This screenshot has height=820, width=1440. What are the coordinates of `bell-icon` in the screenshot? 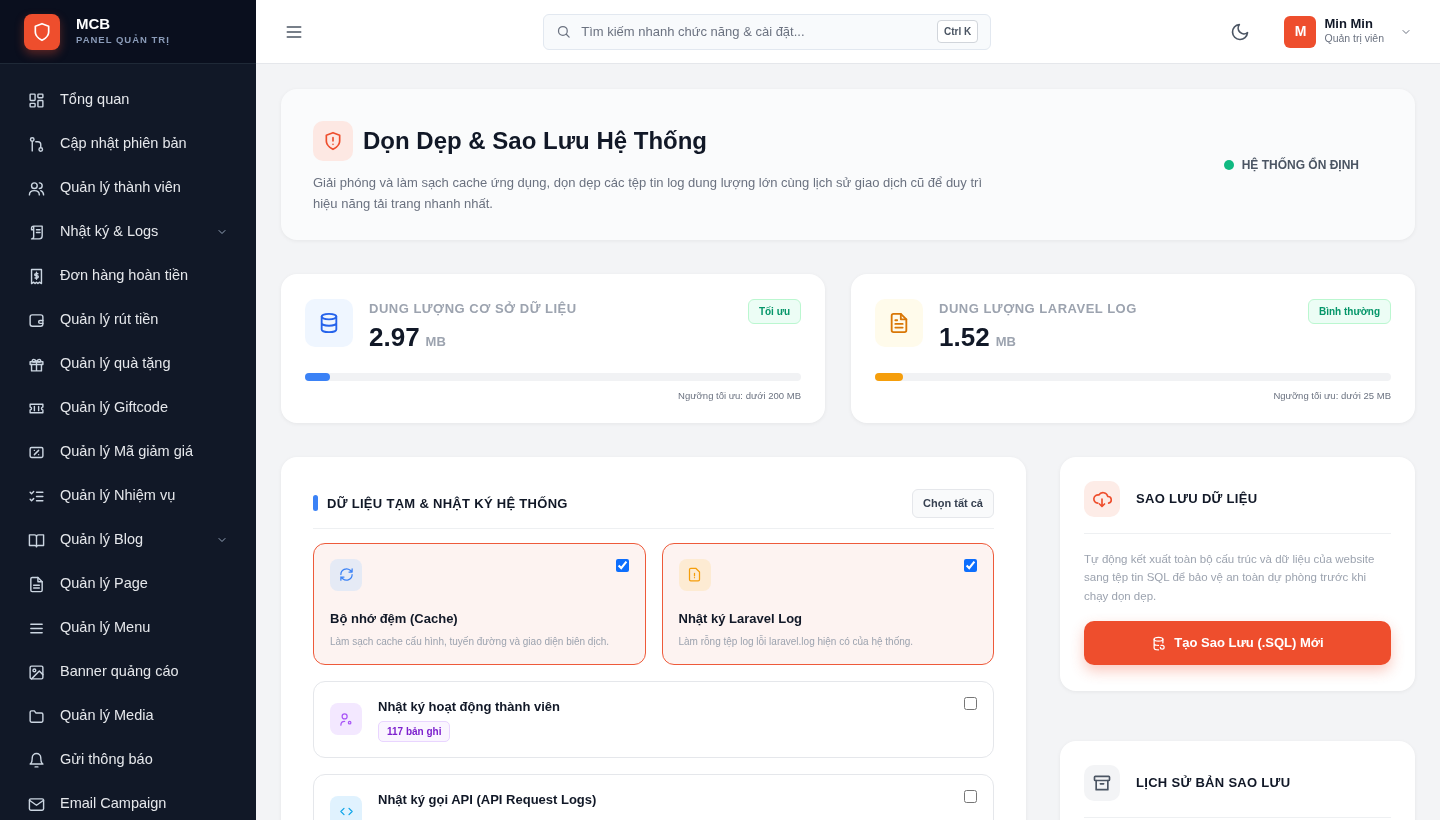 It's located at (36, 760).